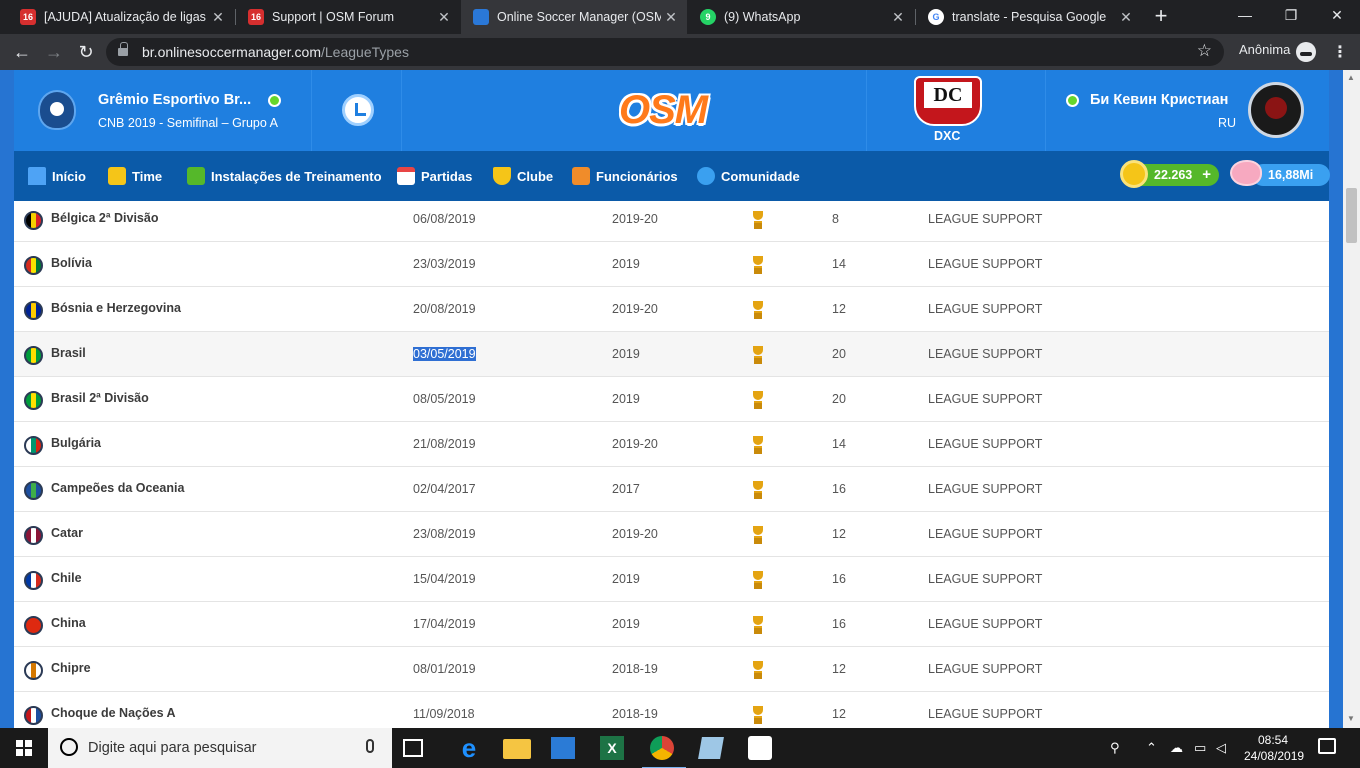  I want to click on scrollbar-thumb, so click(1351, 215).